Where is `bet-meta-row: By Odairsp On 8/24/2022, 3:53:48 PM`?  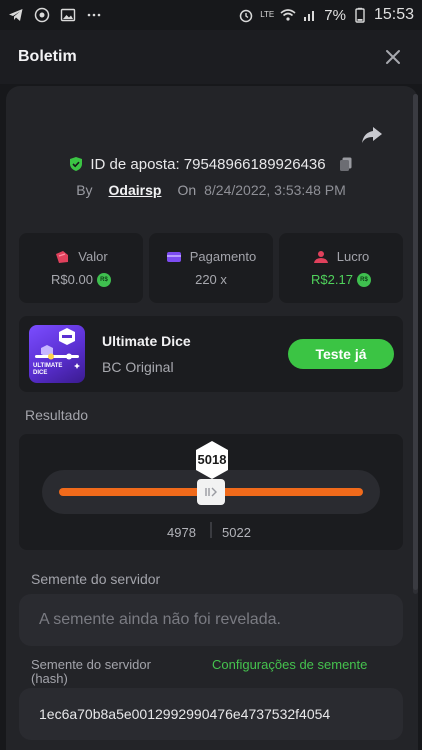
bet-meta-row: By Odairsp On 8/24/2022, 3:53:48 PM is located at coordinates (211, 190).